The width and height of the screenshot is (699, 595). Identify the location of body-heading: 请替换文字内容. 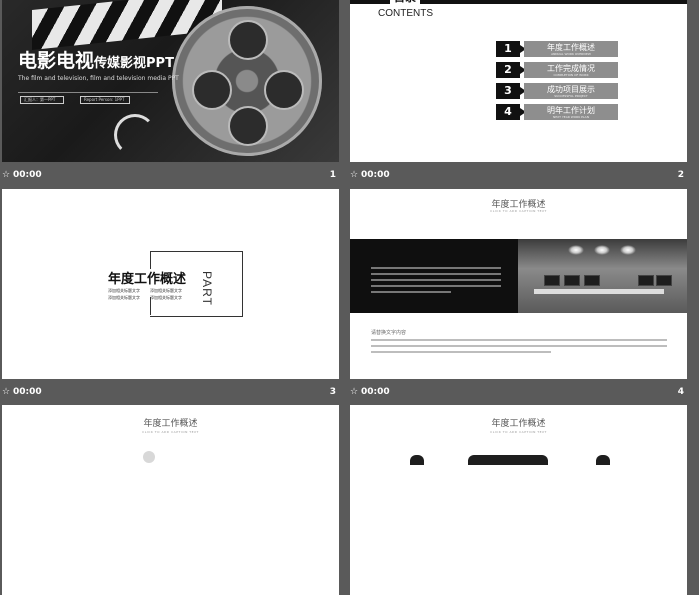
(389, 333).